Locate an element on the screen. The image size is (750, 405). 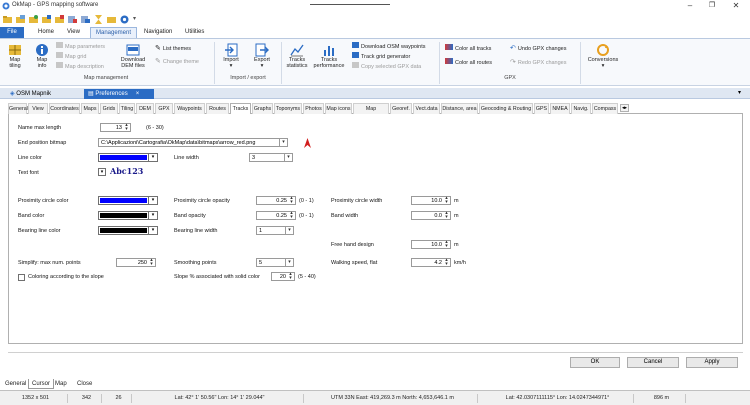
simplify-input: 250 ▴ ▾ is located at coordinates (136, 262).